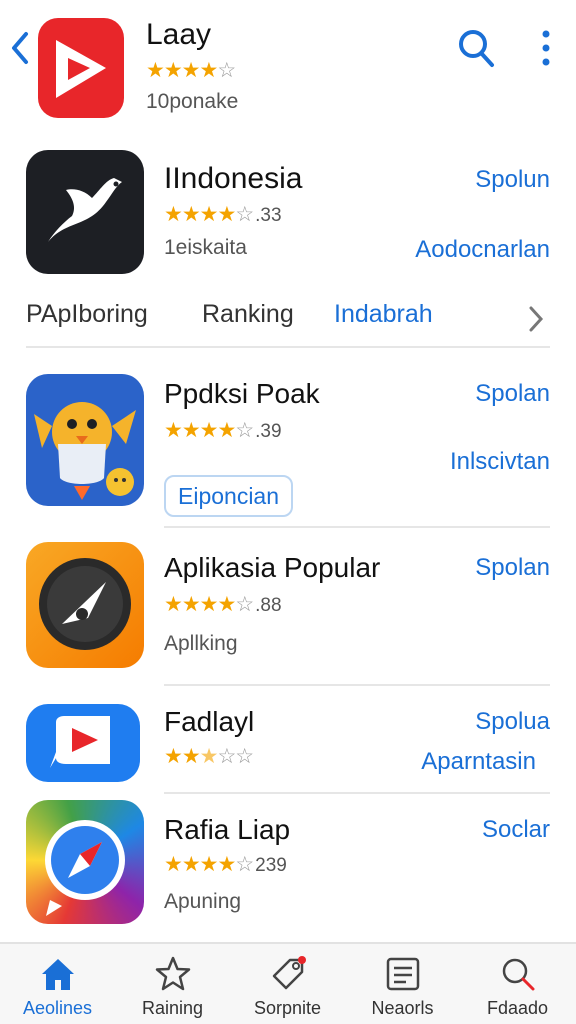 The width and height of the screenshot is (576, 1024). I want to click on secondary-action-link: Inlscivtan, so click(500, 462).